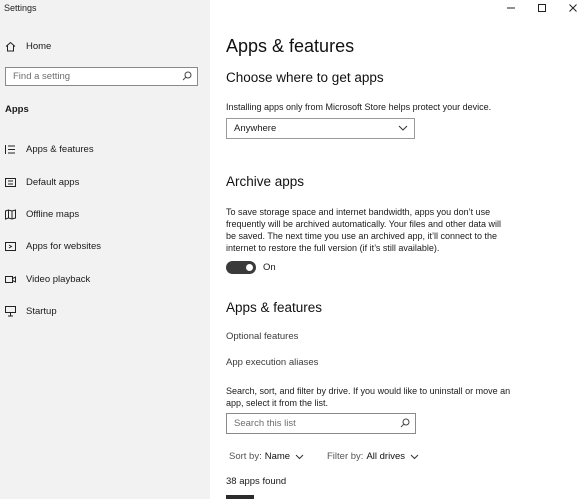 The height and width of the screenshot is (499, 588). I want to click on list-icon, so click(10, 149).